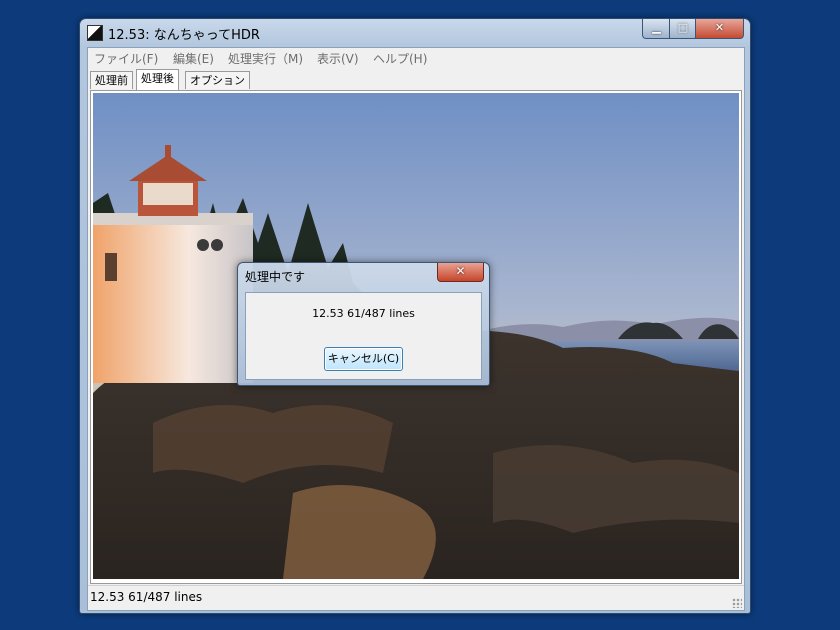 The height and width of the screenshot is (630, 840). I want to click on app-icon, so click(95, 33).